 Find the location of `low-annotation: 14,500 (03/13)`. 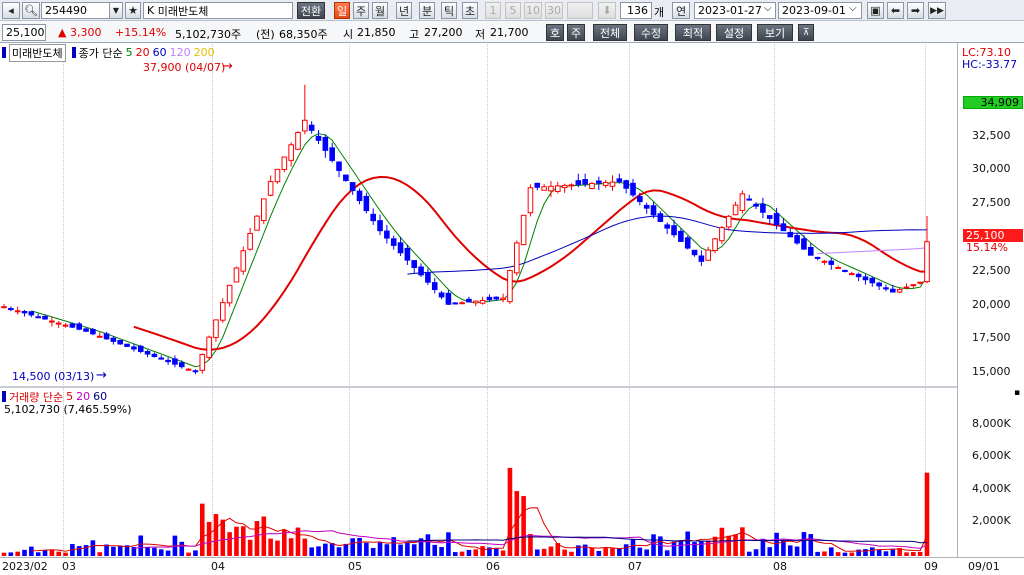

low-annotation: 14,500 (03/13) is located at coordinates (53, 376).